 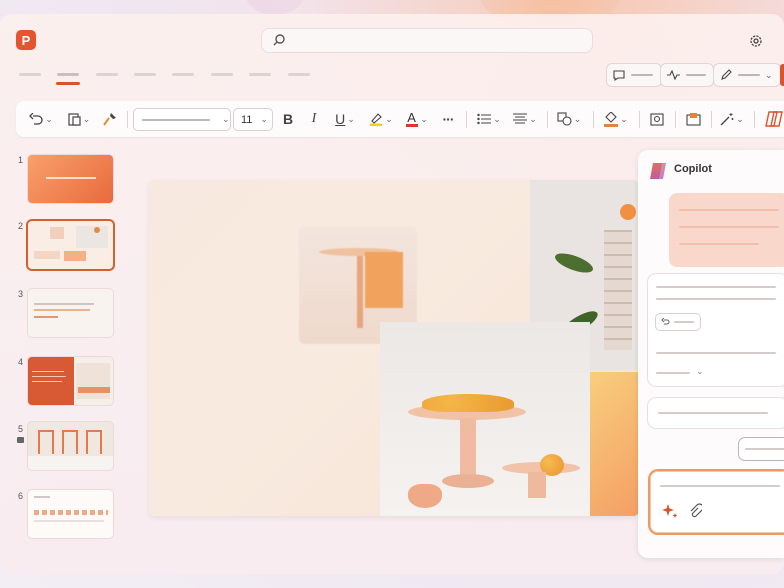 What do you see at coordinates (678, 322) in the screenshot?
I see `undo-suggestion-button` at bounding box center [678, 322].